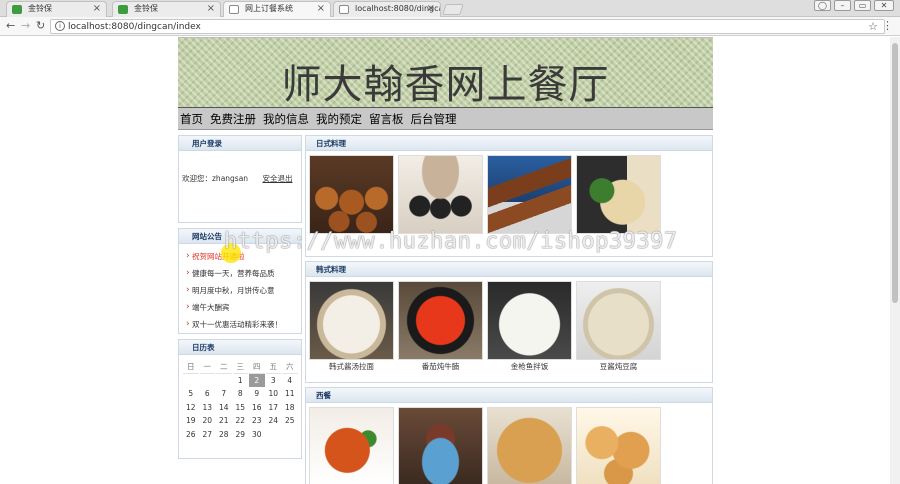  What do you see at coordinates (386, 119) in the screenshot?
I see `nav-guestbook: 留言板` at bounding box center [386, 119].